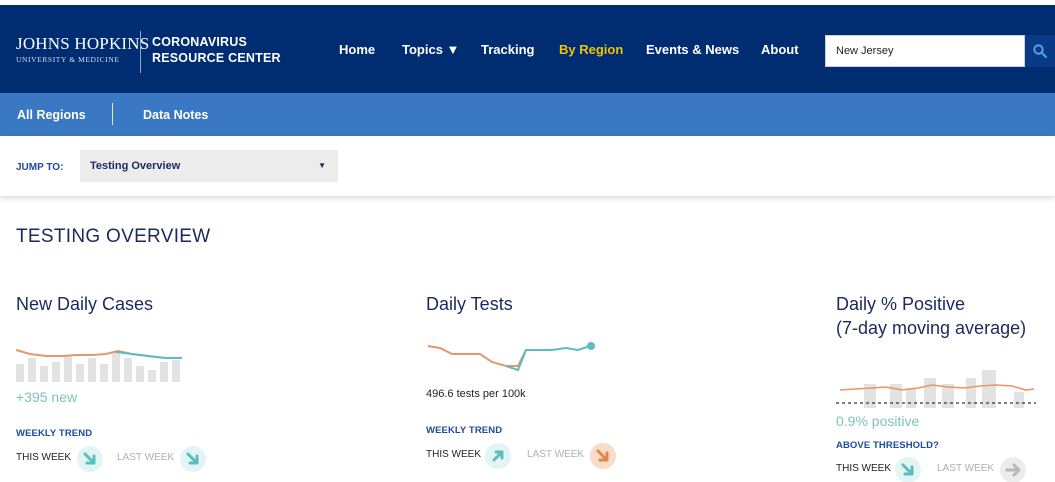  Describe the element at coordinates (925, 51) in the screenshot. I see `search-input: New Jersey` at that location.